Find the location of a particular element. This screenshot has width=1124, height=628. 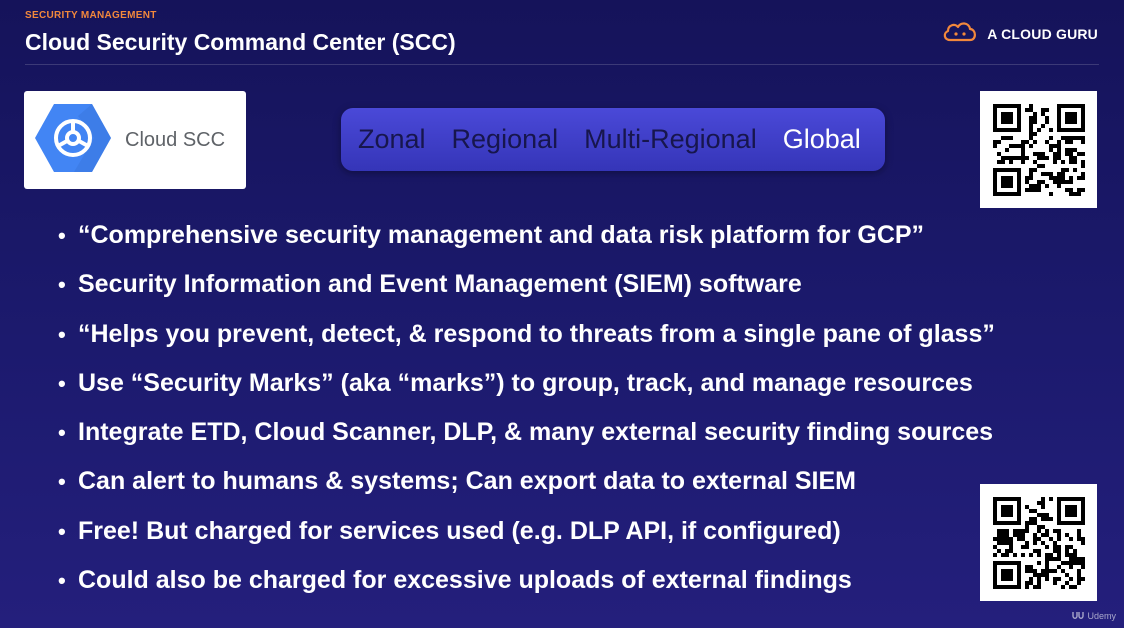

brand-logo: A CLOUD GURU is located at coordinates (1019, 33).